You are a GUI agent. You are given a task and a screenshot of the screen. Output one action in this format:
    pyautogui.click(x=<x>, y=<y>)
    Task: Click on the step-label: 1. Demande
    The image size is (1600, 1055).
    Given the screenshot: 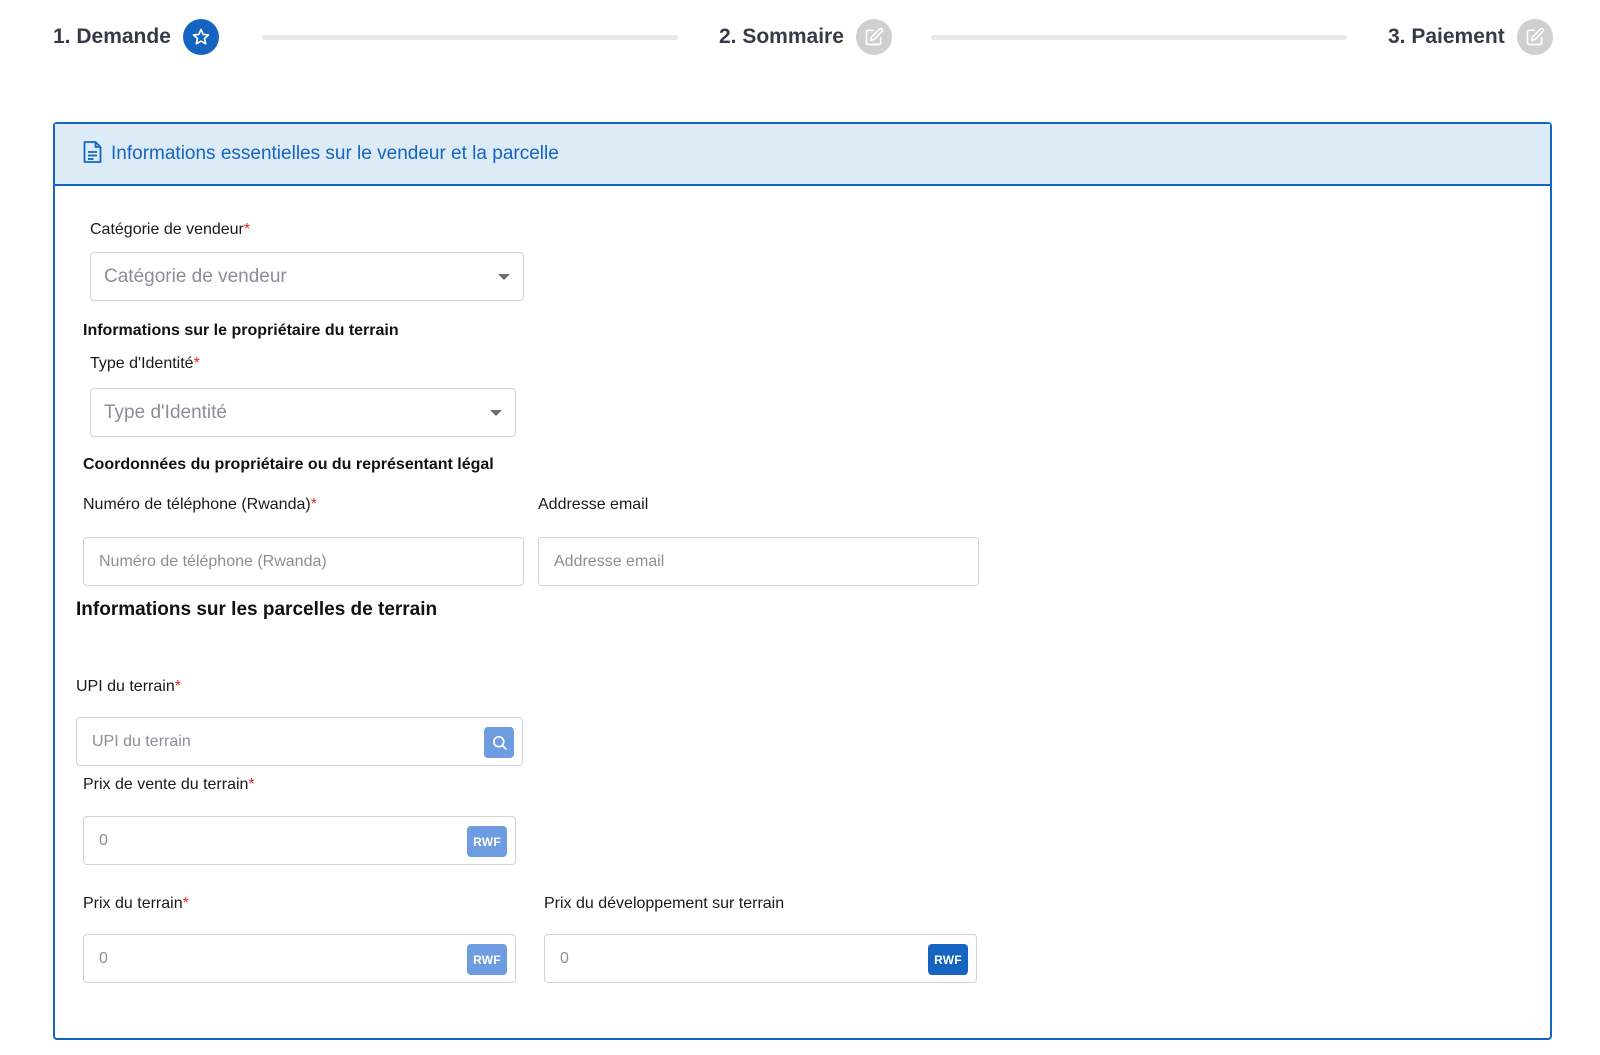 What is the action you would take?
    pyautogui.click(x=112, y=36)
    